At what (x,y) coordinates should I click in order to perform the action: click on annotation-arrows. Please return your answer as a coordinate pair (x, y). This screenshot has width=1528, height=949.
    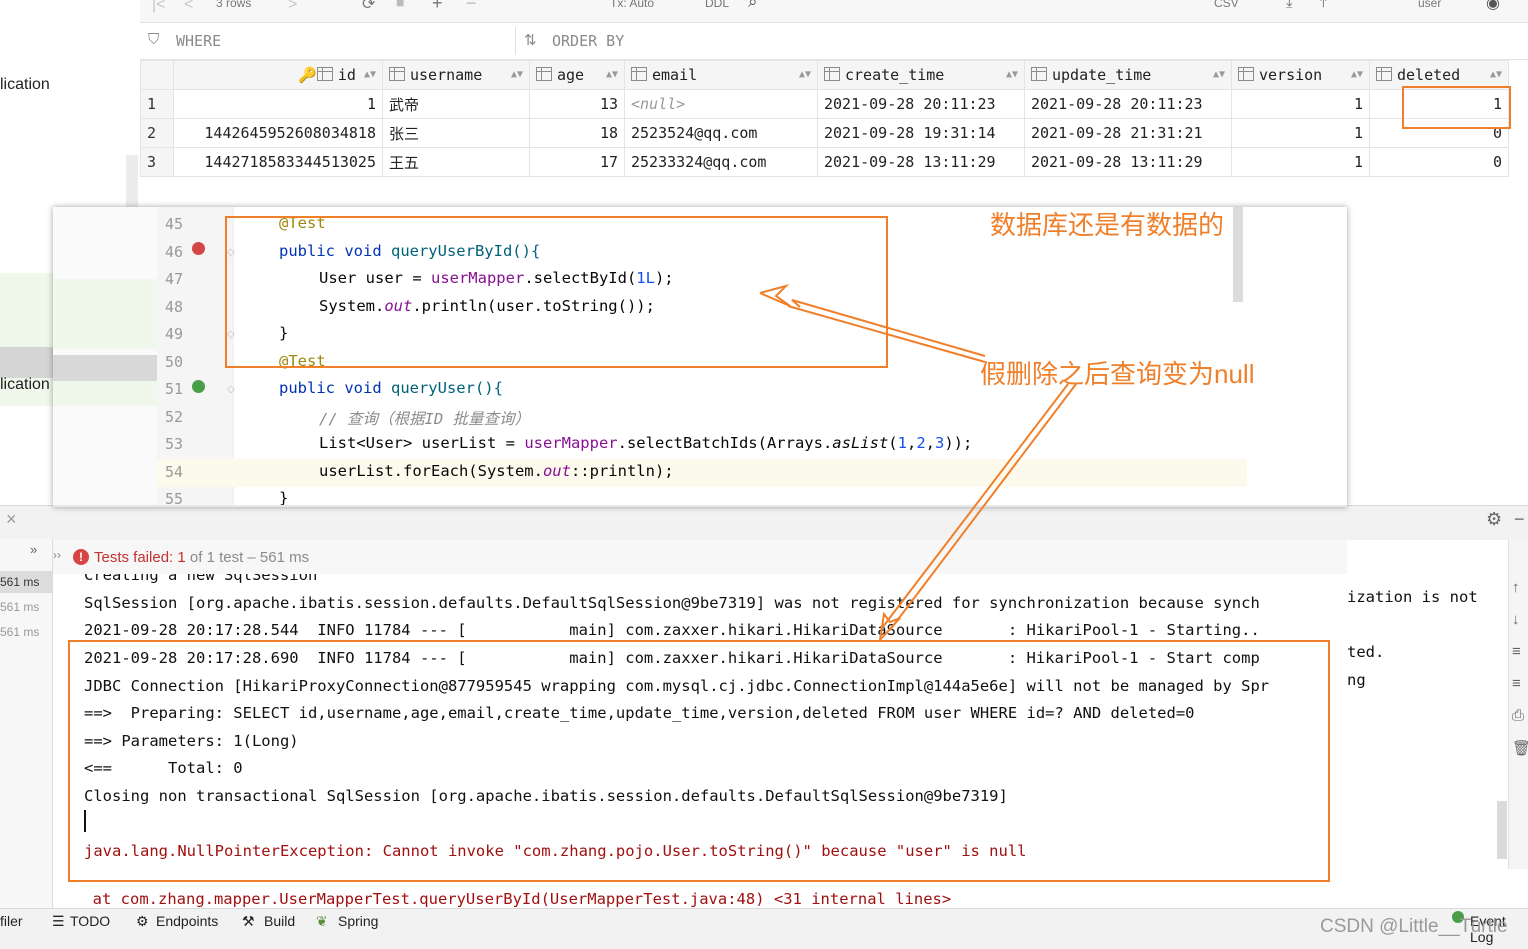
    Looking at the image, I should click on (918, 462).